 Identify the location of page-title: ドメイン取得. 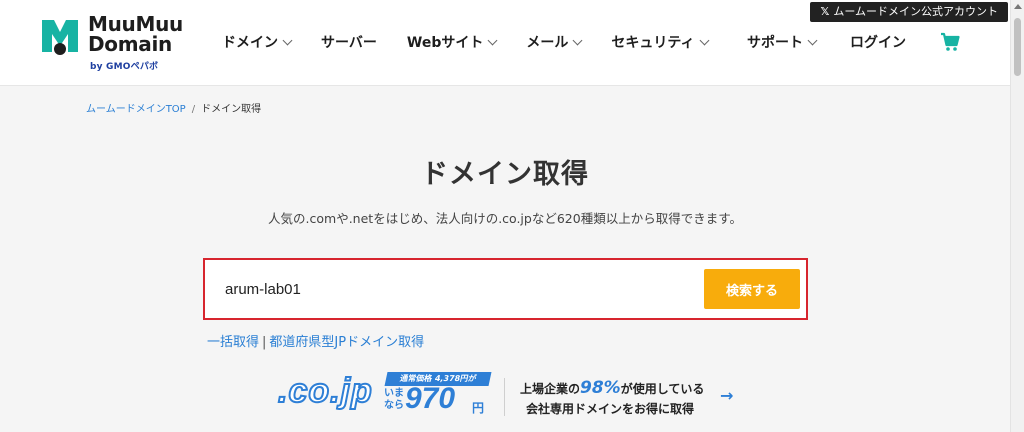
(505, 174).